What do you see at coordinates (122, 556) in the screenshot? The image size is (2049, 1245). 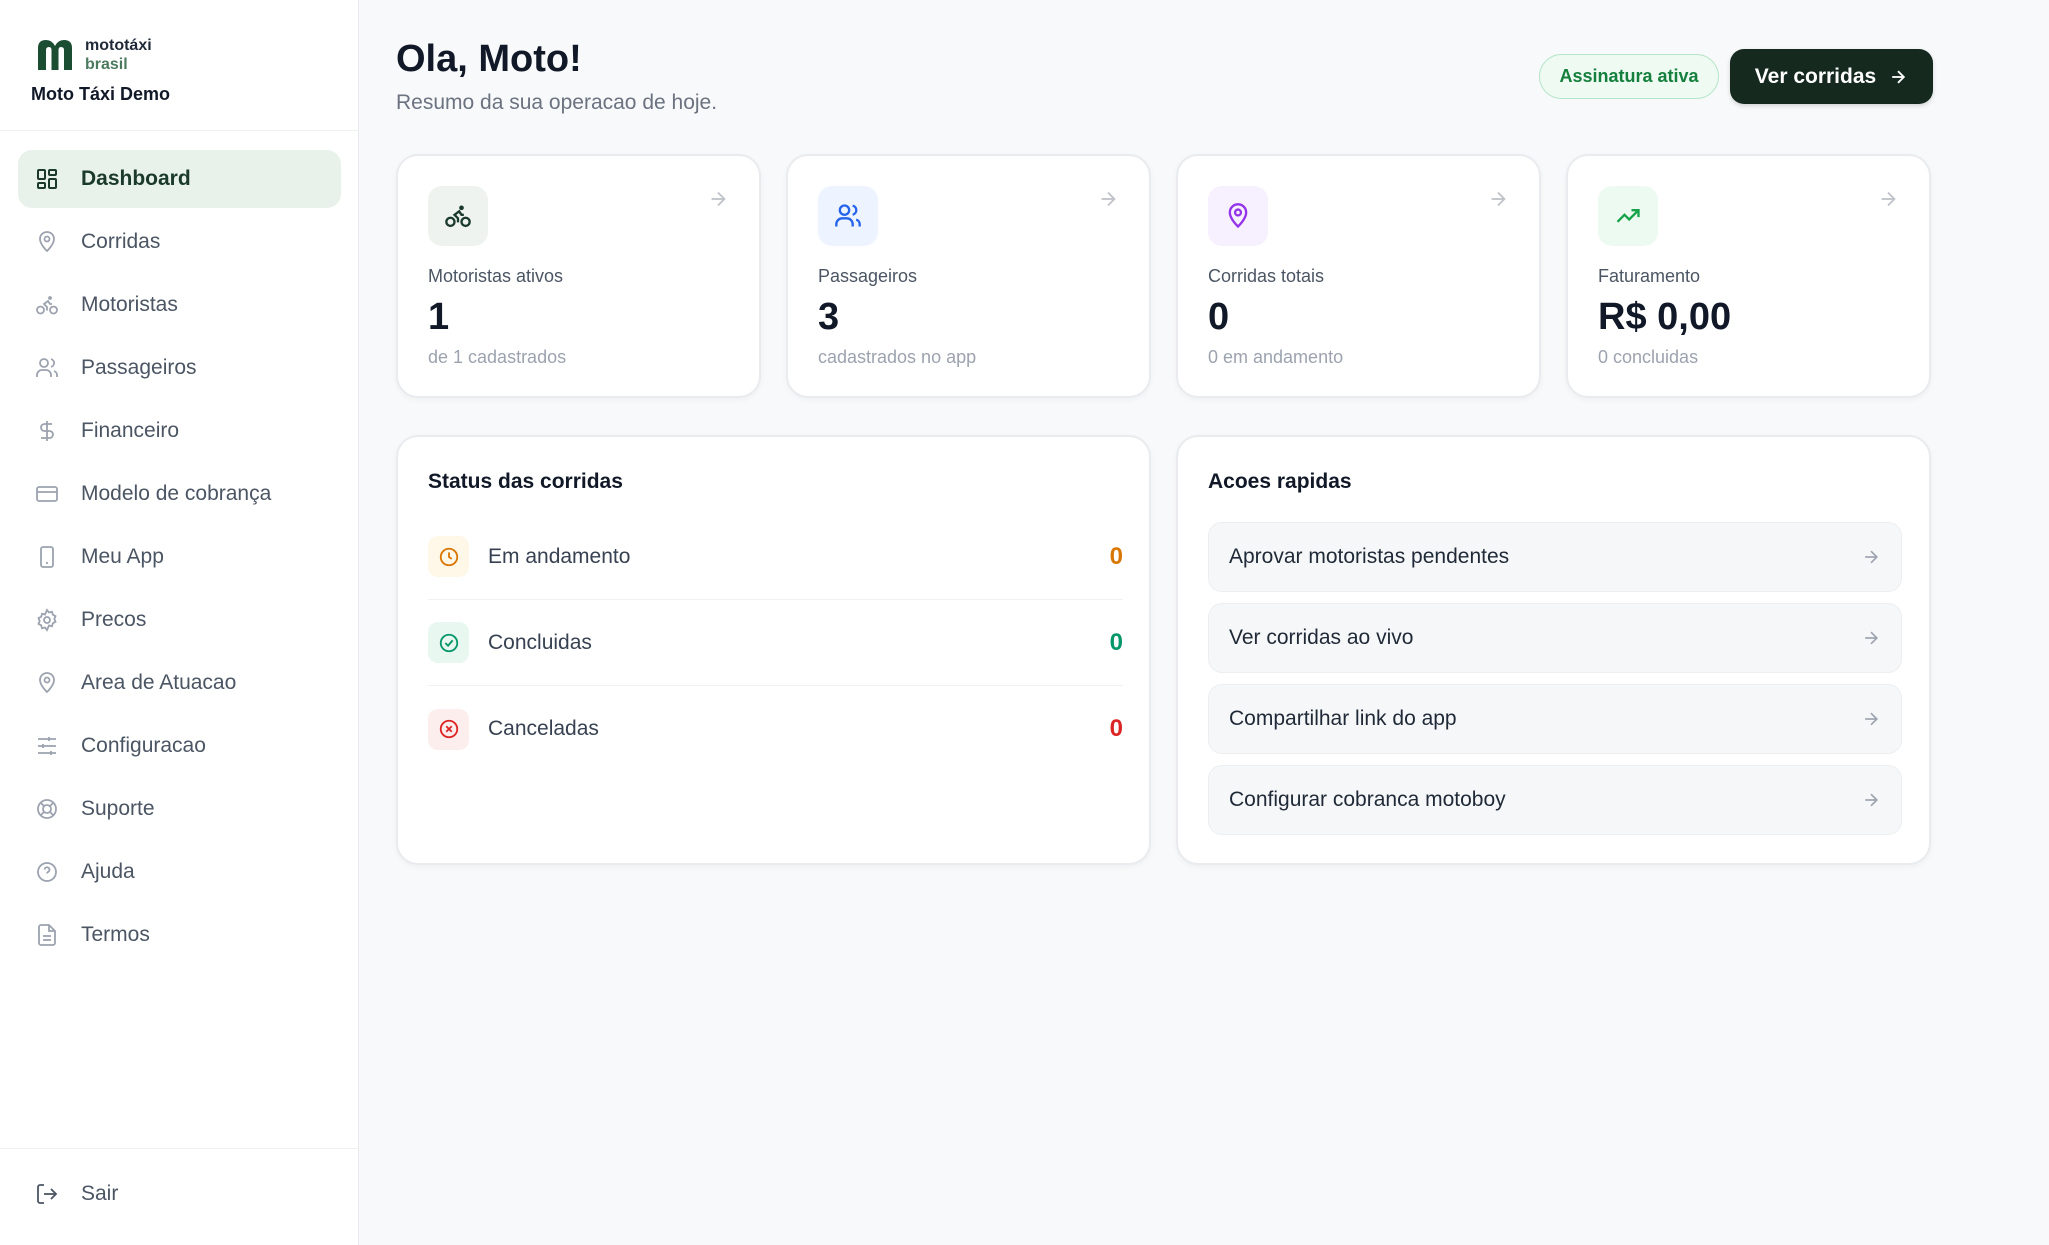 I see `sidebar-item-label: Meu App` at bounding box center [122, 556].